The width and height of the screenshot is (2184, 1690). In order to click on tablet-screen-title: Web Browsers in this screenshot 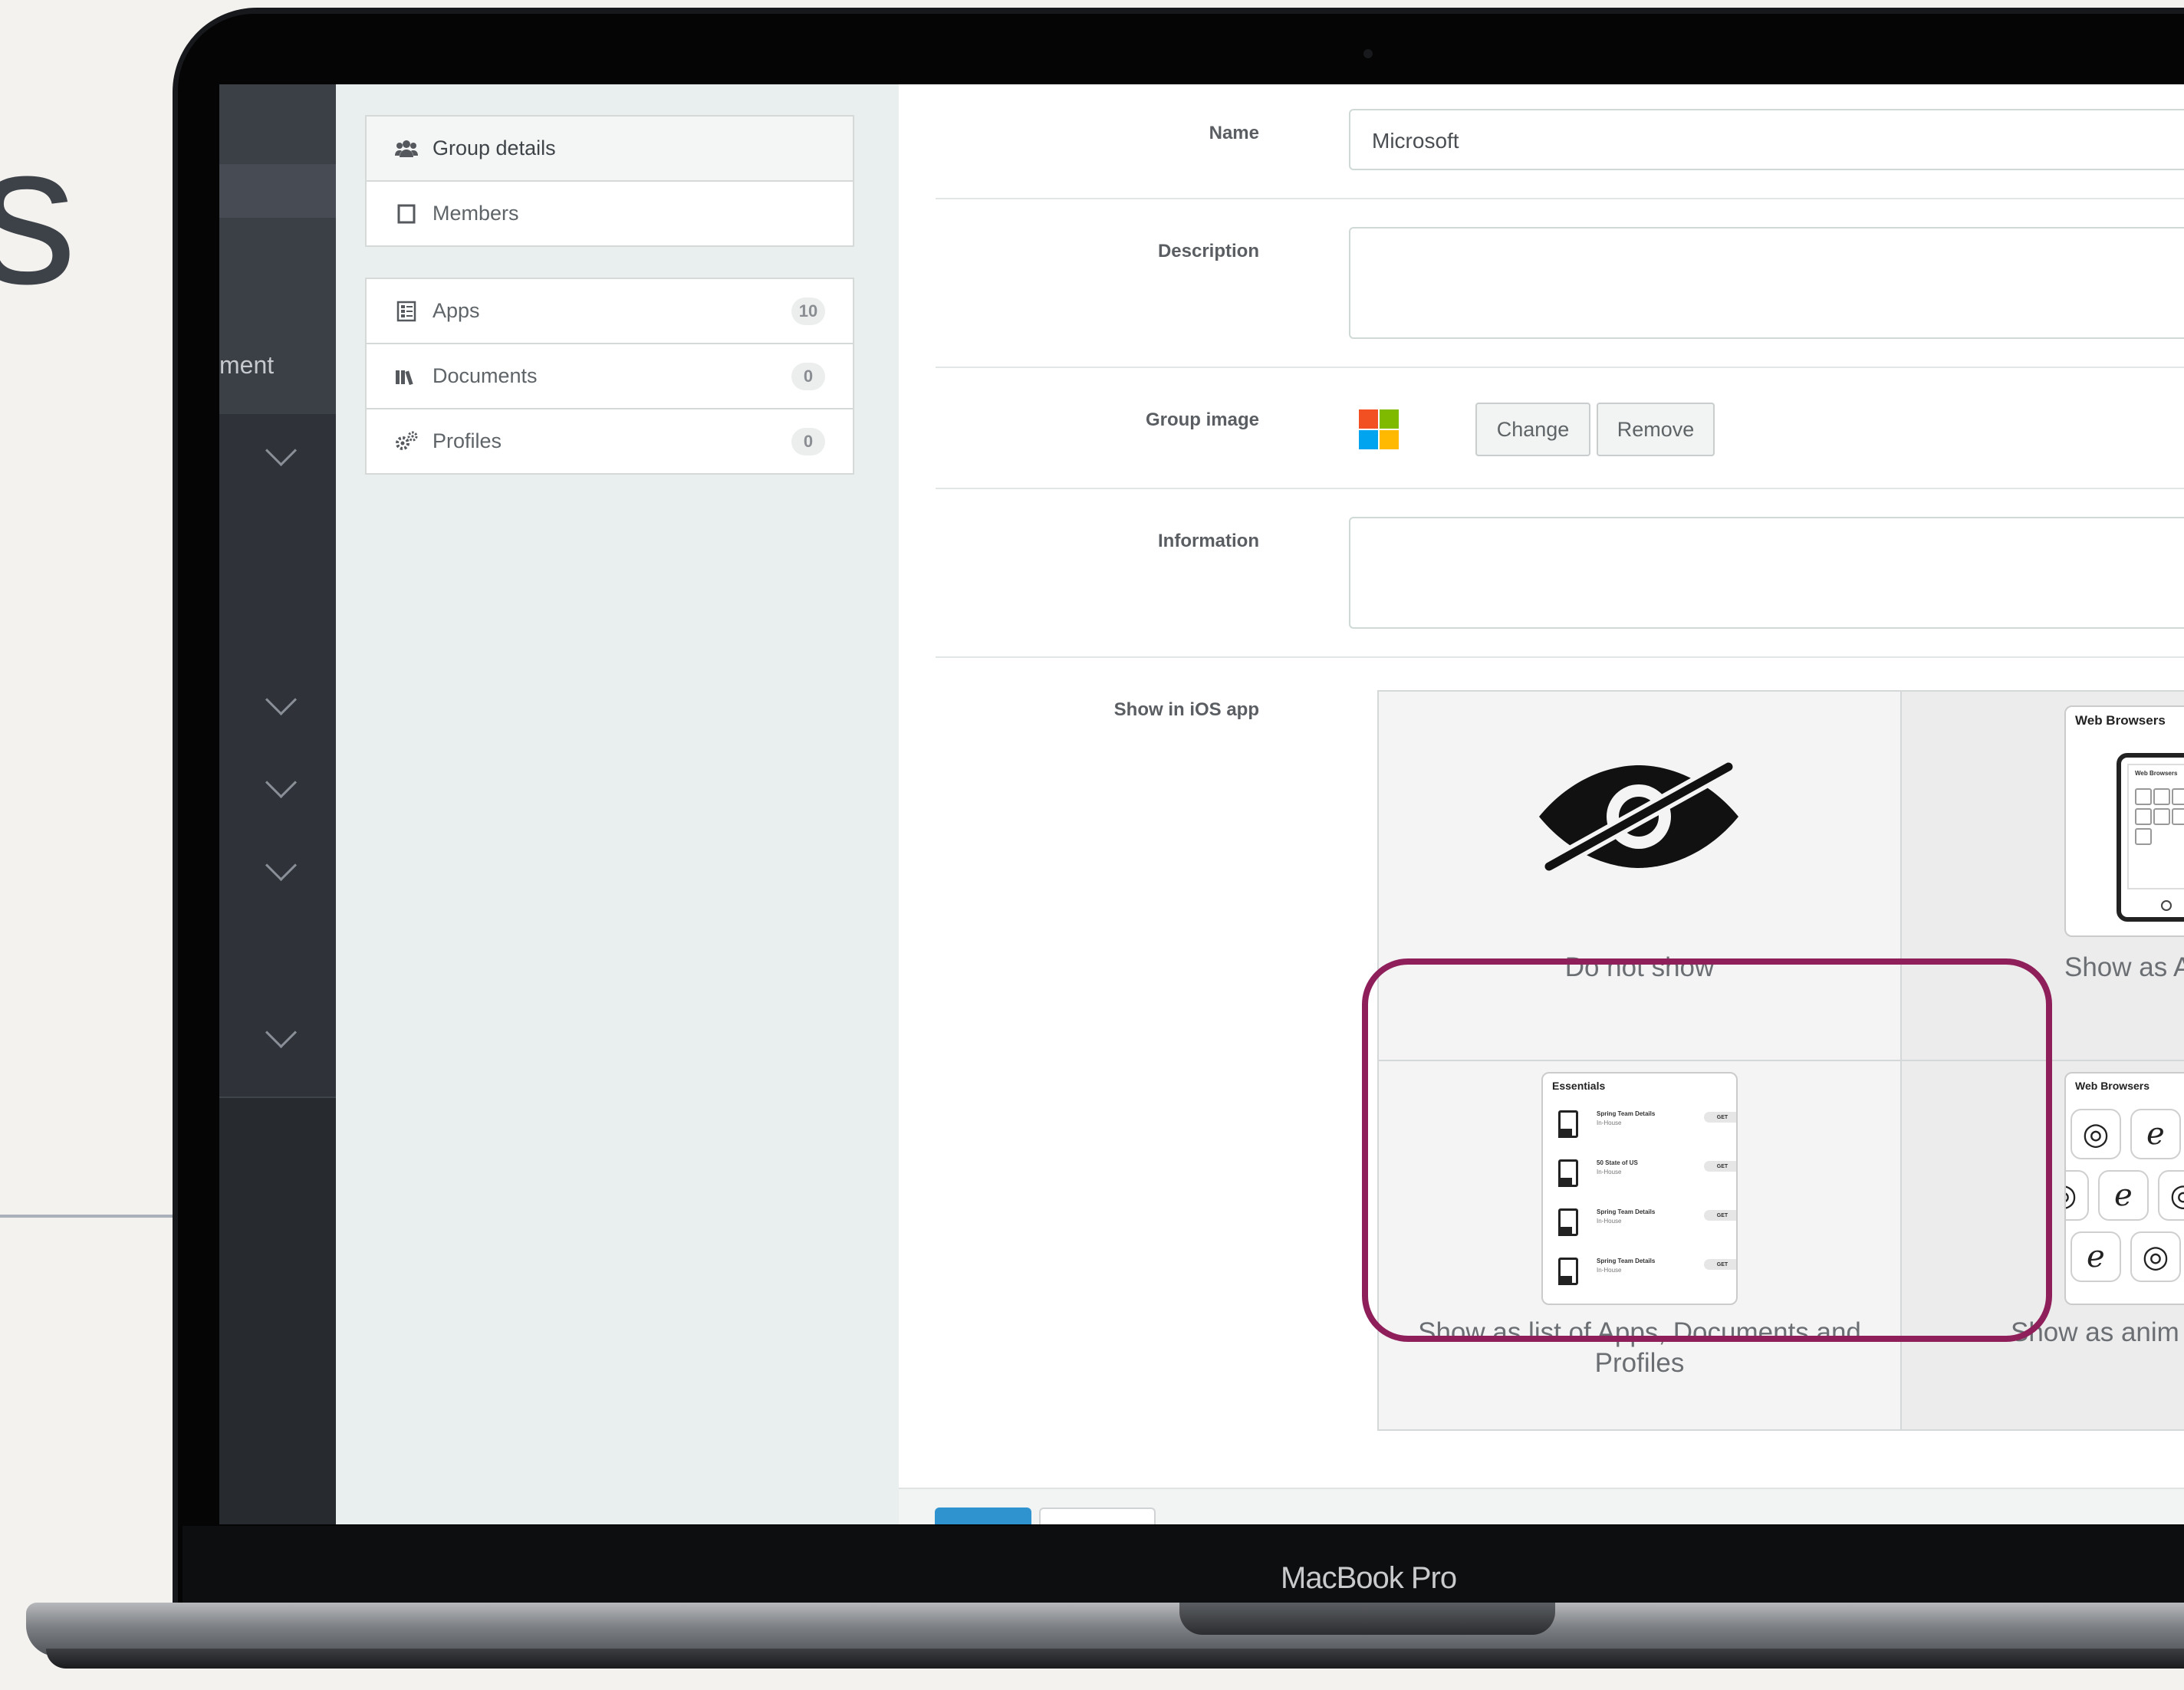, I will do `click(2157, 773)`.